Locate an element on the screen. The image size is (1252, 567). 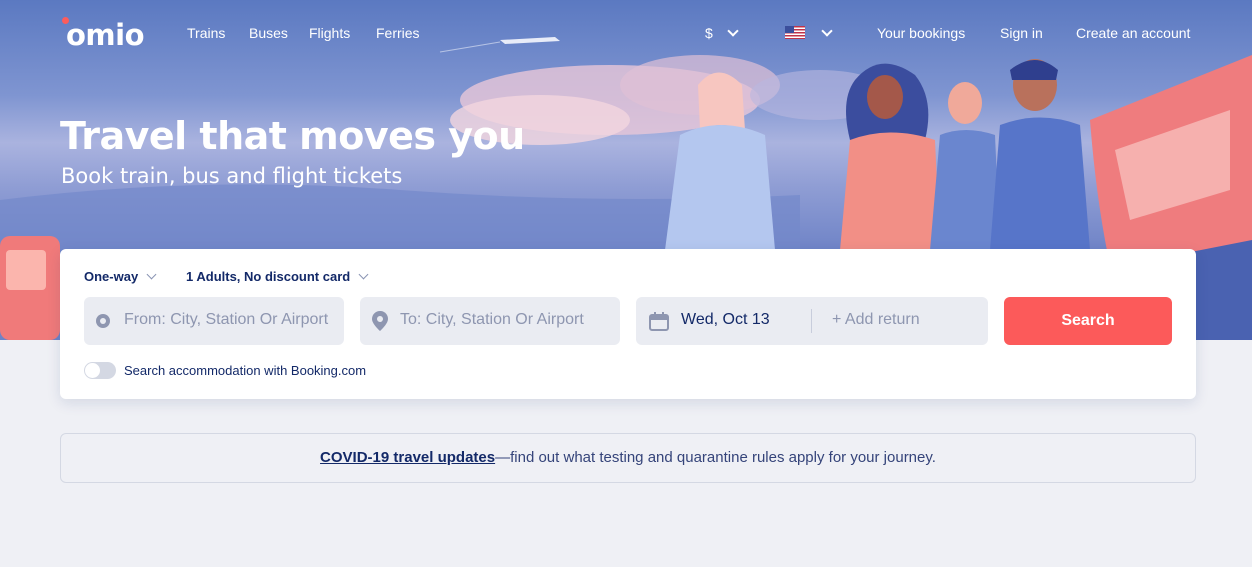
language-chevron-down-icon is located at coordinates (827, 31).